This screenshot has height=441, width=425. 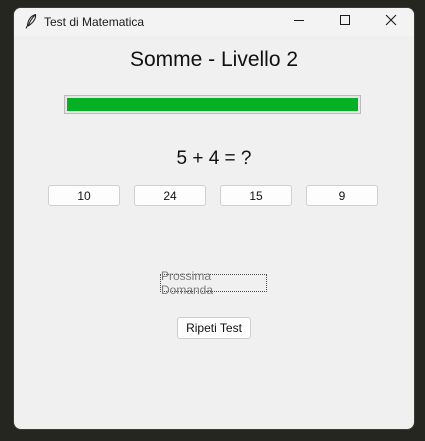 I want to click on maximize-icon, so click(x=345, y=22).